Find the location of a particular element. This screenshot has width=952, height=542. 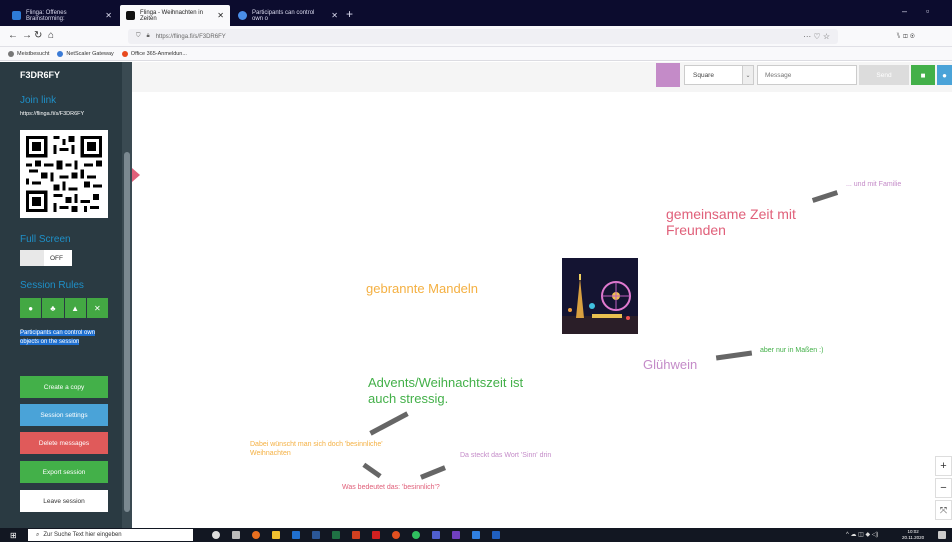

session-rules-heading: Session Rules is located at coordinates (52, 285).